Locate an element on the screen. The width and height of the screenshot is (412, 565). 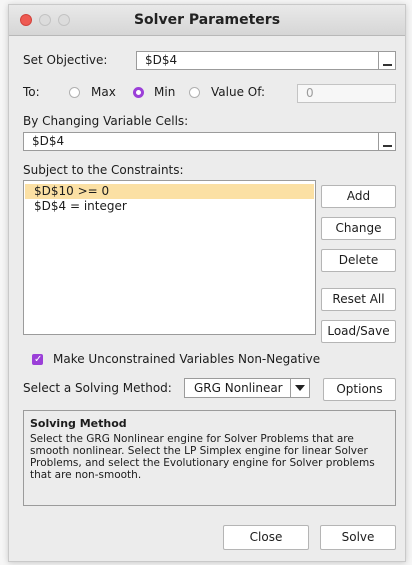
checkmark-icon: ✓ is located at coordinates (38, 359).